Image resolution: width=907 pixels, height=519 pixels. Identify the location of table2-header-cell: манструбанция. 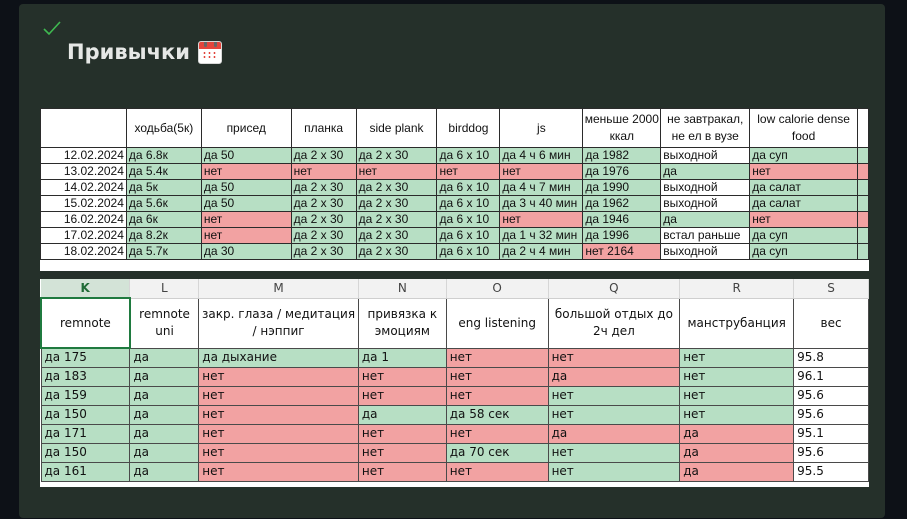
(737, 323).